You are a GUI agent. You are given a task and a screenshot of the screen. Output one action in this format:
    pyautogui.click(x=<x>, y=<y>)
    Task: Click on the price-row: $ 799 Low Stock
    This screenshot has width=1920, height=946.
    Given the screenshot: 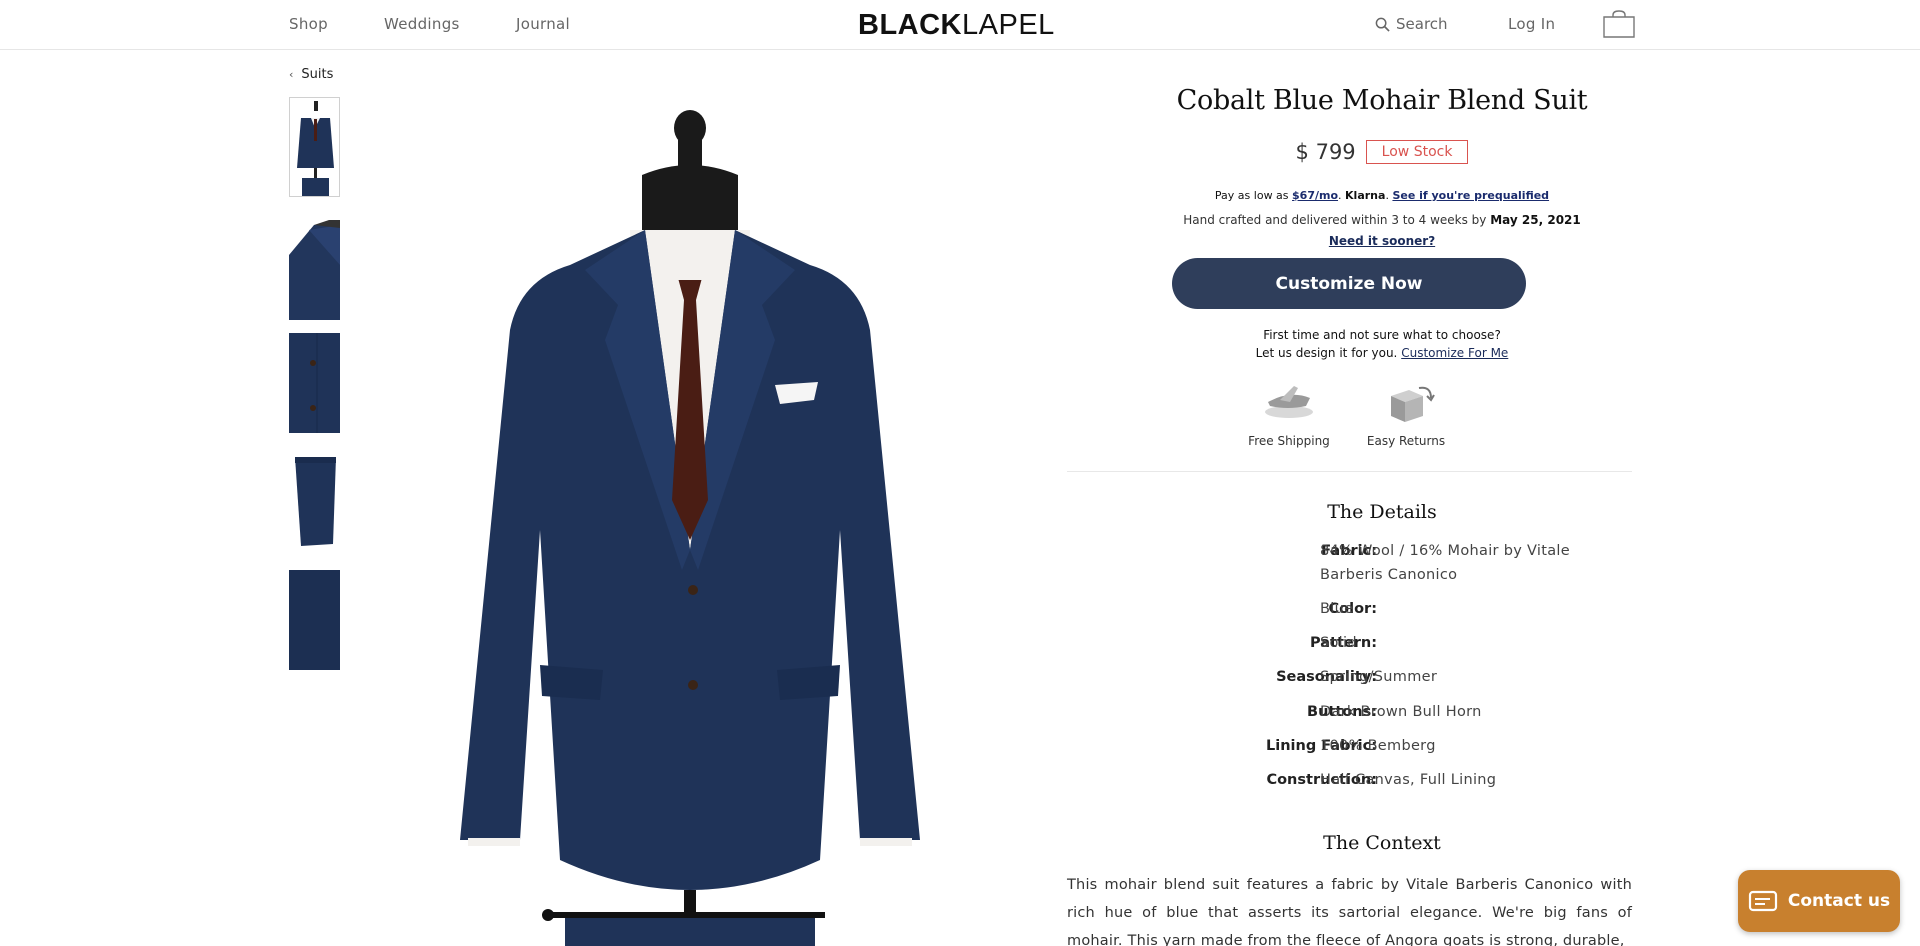 What is the action you would take?
    pyautogui.click(x=1382, y=152)
    